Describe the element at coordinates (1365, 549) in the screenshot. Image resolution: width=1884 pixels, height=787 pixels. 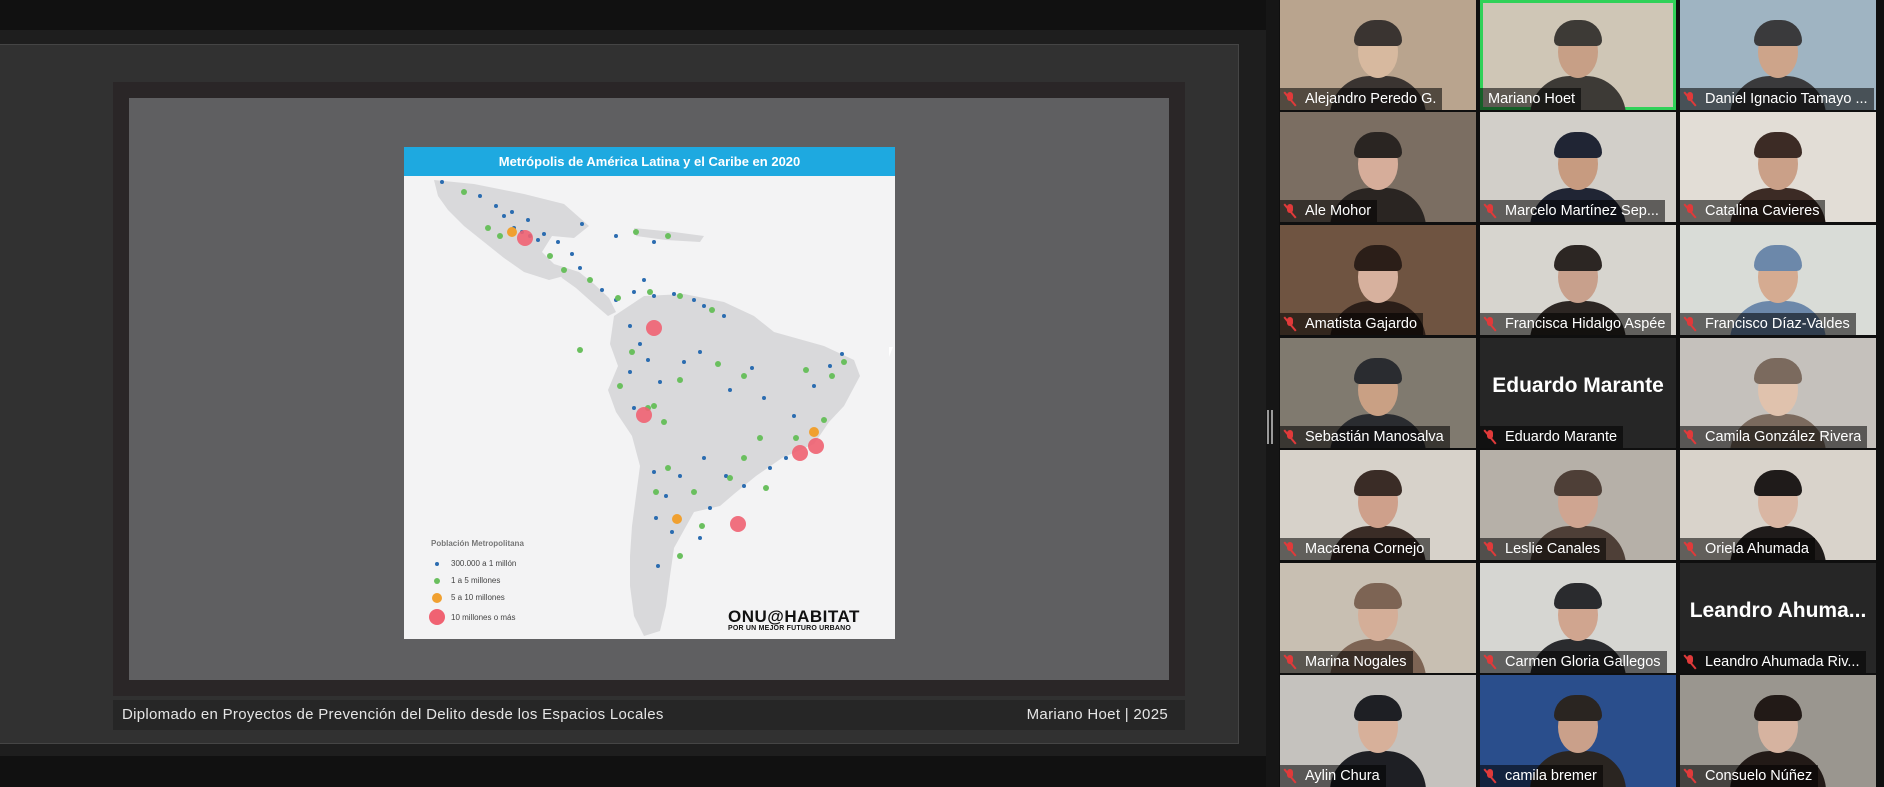
I see `participant-name: Macarena Cornejo` at that location.